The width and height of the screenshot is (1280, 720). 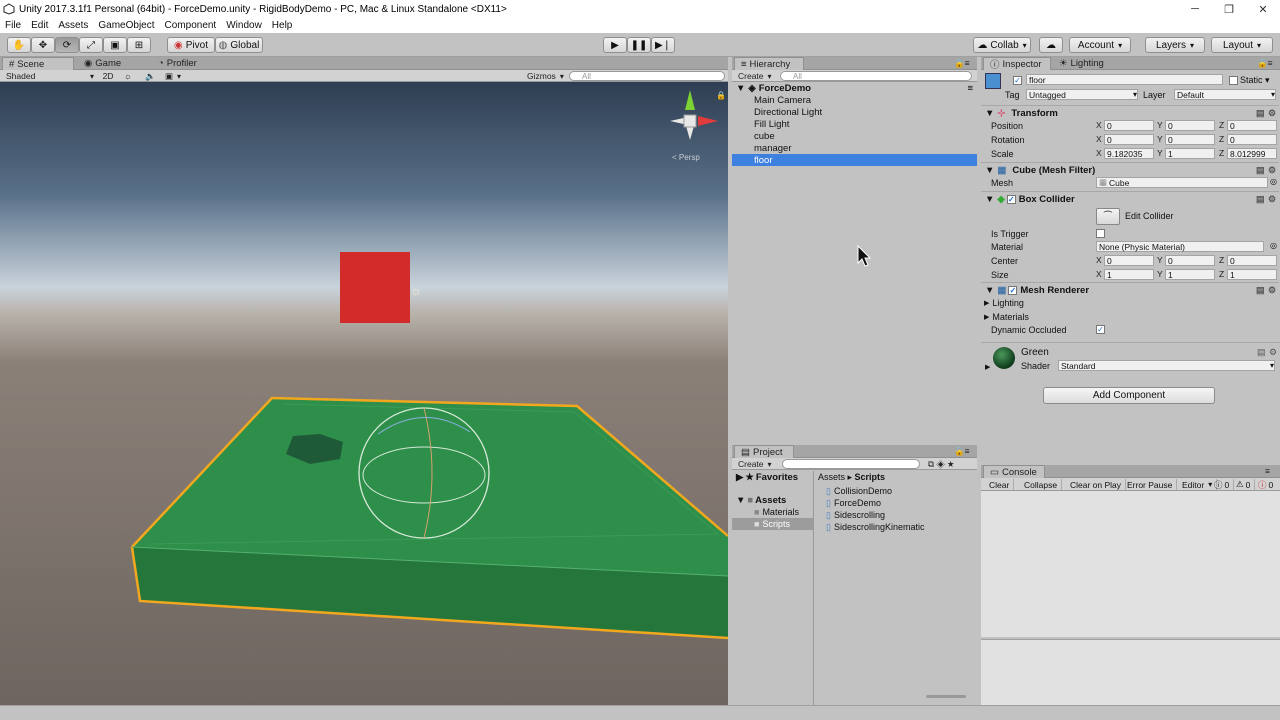 What do you see at coordinates (1108, 216) in the screenshot?
I see `edit-collider-icon: ⏜` at bounding box center [1108, 216].